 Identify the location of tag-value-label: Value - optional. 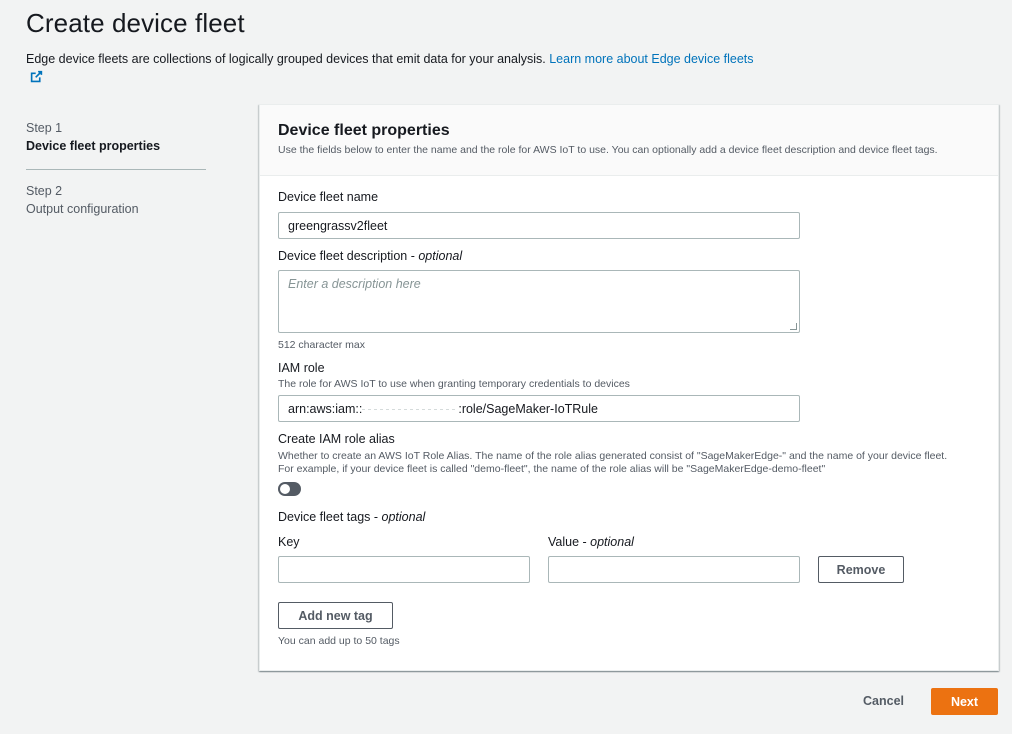
(591, 542).